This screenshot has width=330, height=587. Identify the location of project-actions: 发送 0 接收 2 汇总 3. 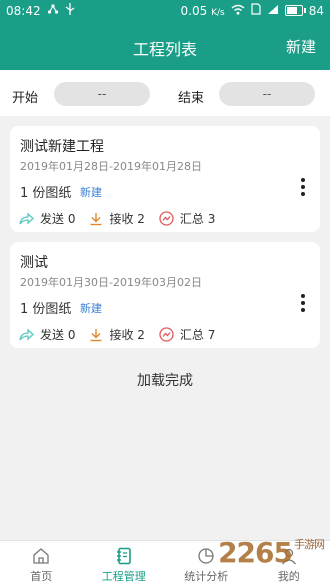
(123, 218).